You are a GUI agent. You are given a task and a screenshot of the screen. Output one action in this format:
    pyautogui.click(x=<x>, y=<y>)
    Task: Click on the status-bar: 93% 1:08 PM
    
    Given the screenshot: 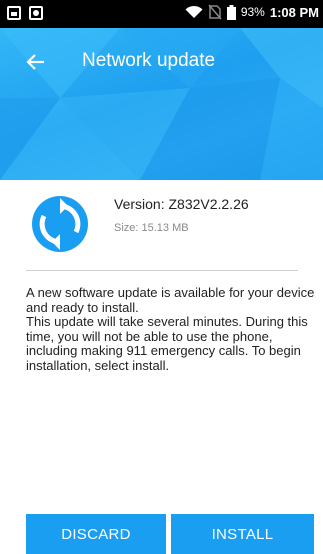 What is the action you would take?
    pyautogui.click(x=161, y=14)
    